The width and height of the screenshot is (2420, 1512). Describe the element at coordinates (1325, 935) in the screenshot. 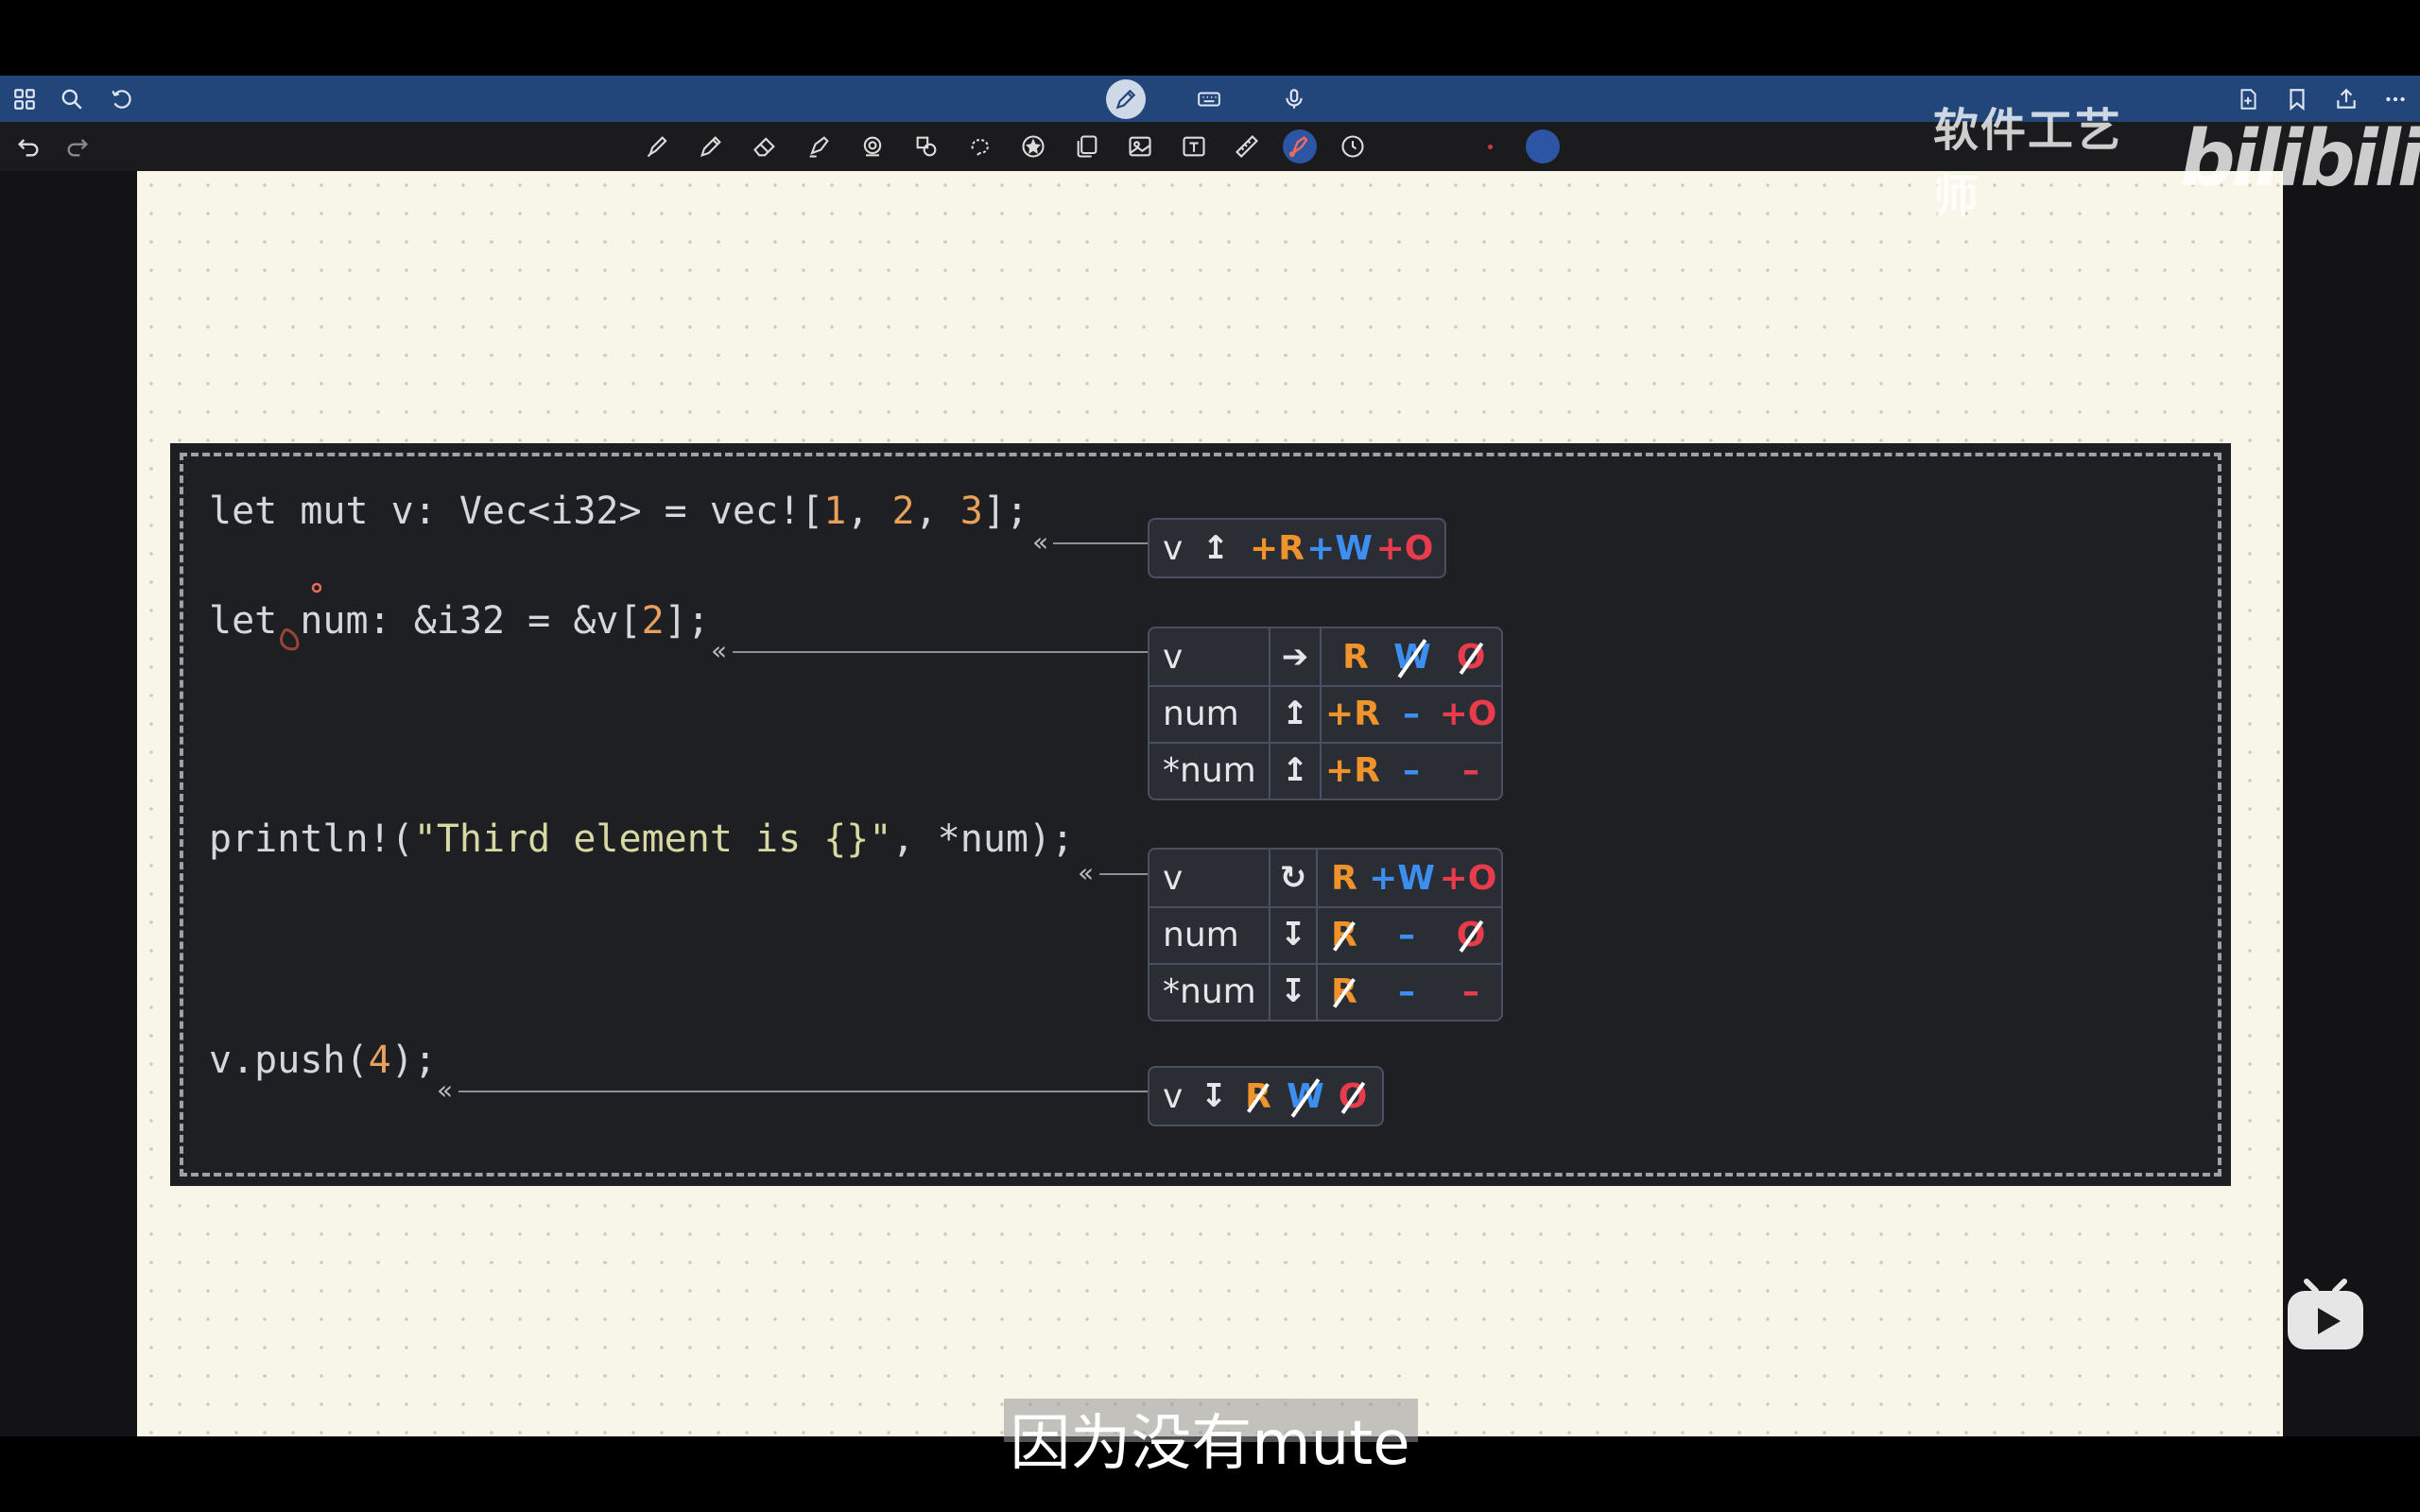

I see `permission-table-3: v ↻ R +W +O num ↧ R – O *num ↧ R – –` at that location.